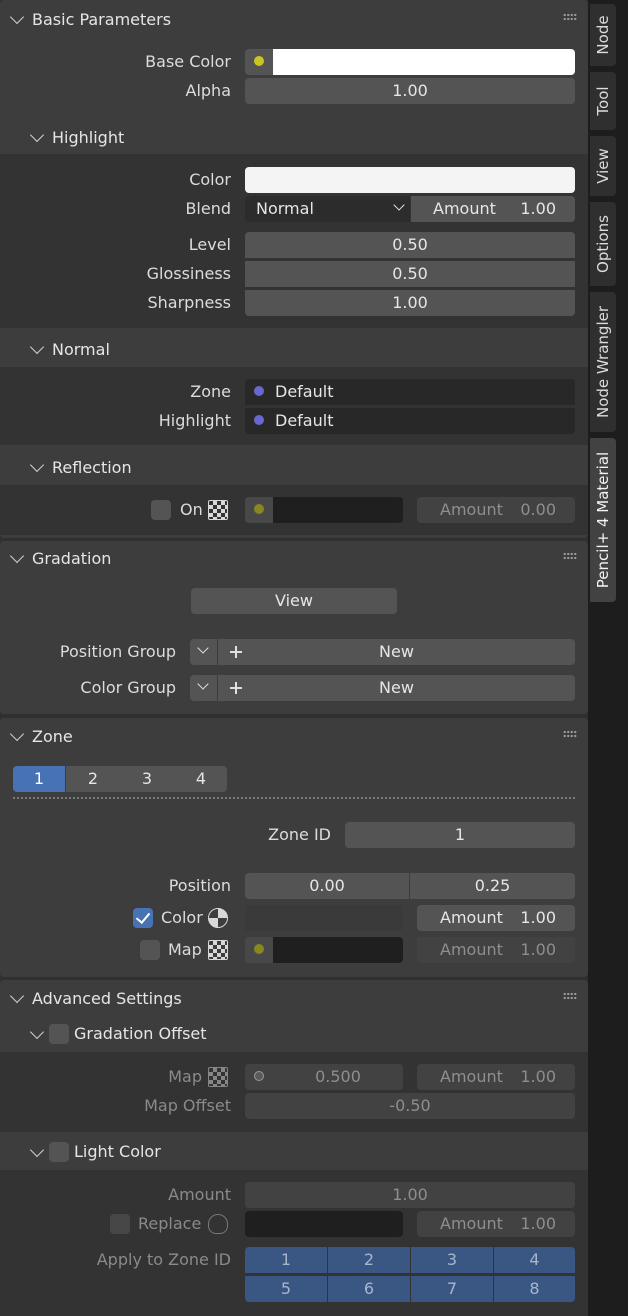 This screenshot has height=1316, width=628. What do you see at coordinates (117, 1151) in the screenshot?
I see `light-color-title: Light Color` at bounding box center [117, 1151].